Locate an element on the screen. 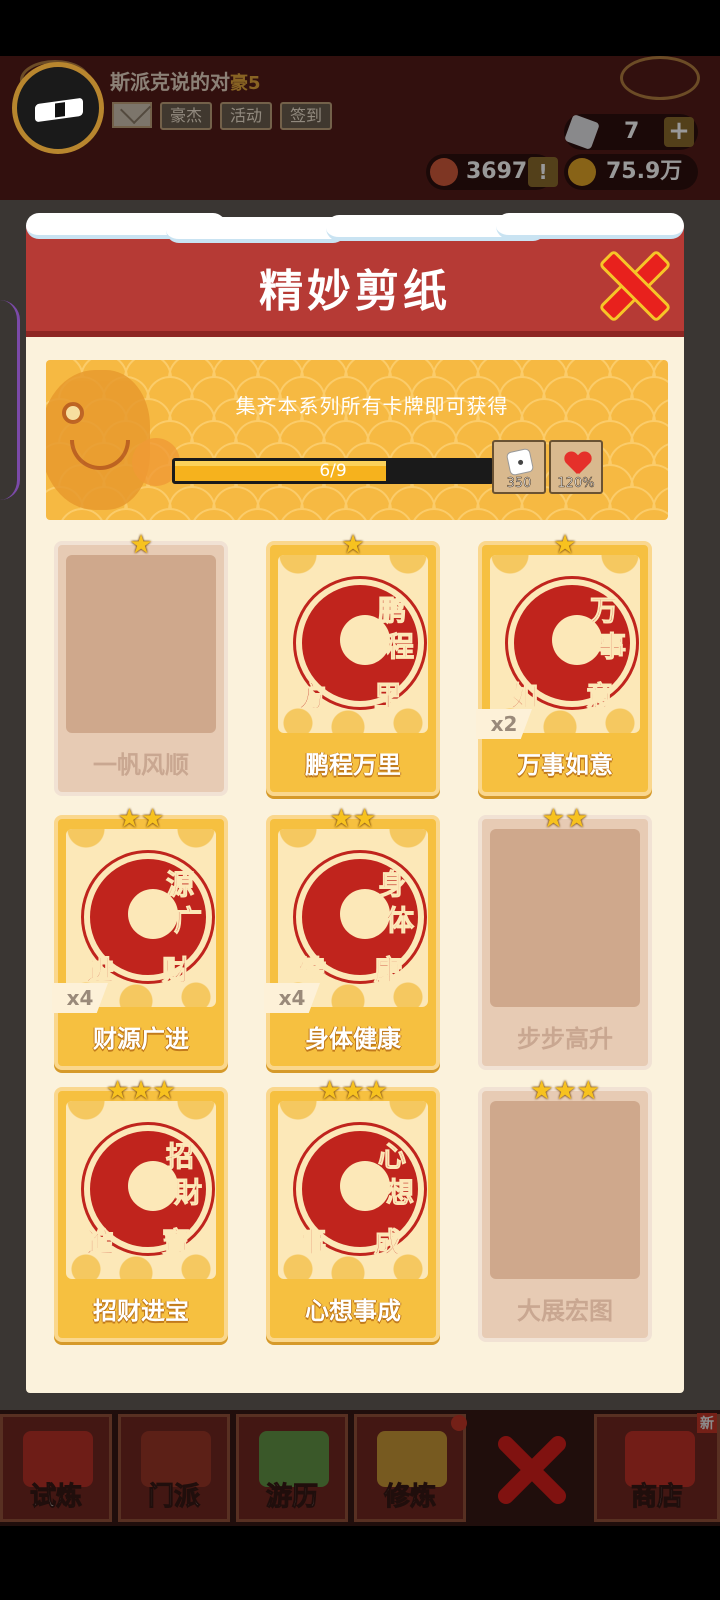 The image size is (720, 1600). card-art: 身体健康 is located at coordinates (353, 918).